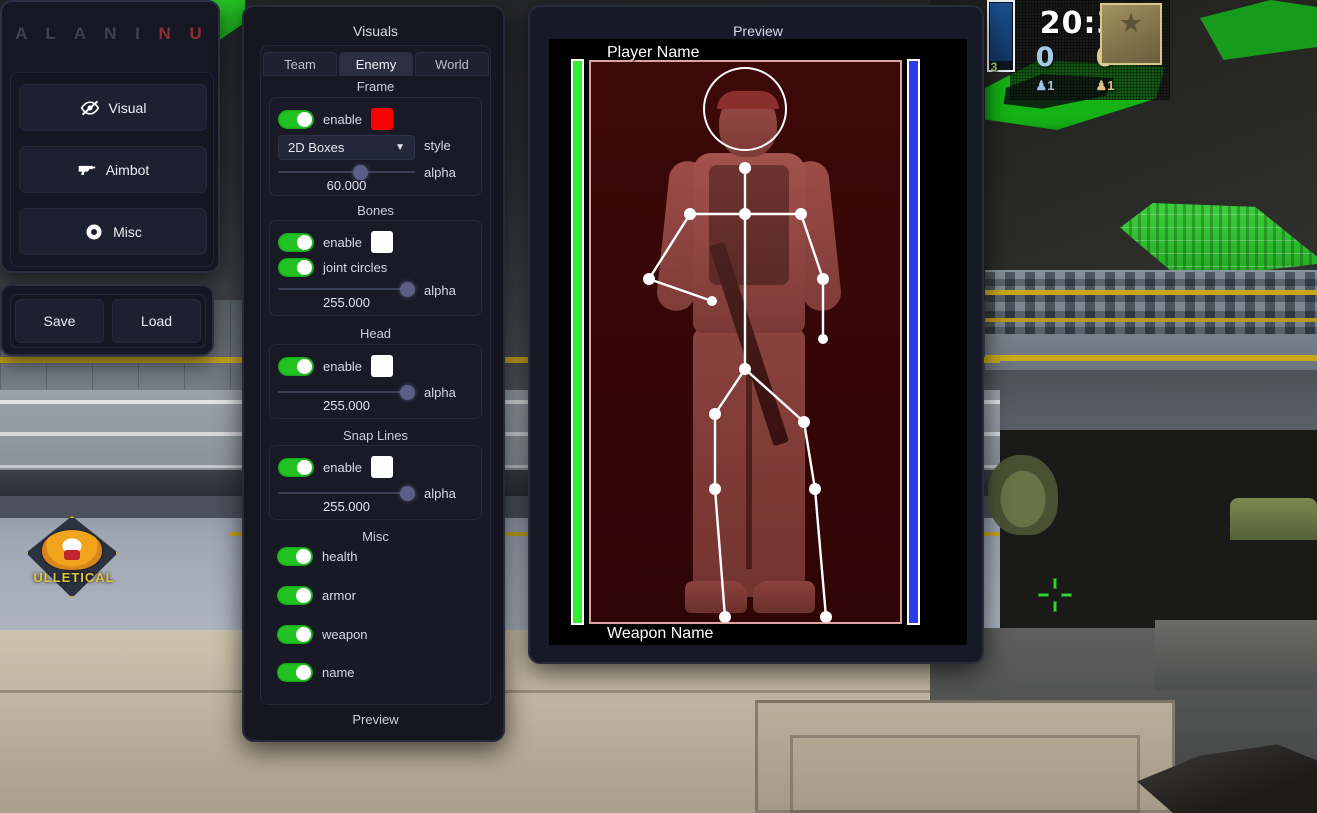 This screenshot has width=1317, height=813. I want to click on rank-star-icon: ★, so click(1131, 23).